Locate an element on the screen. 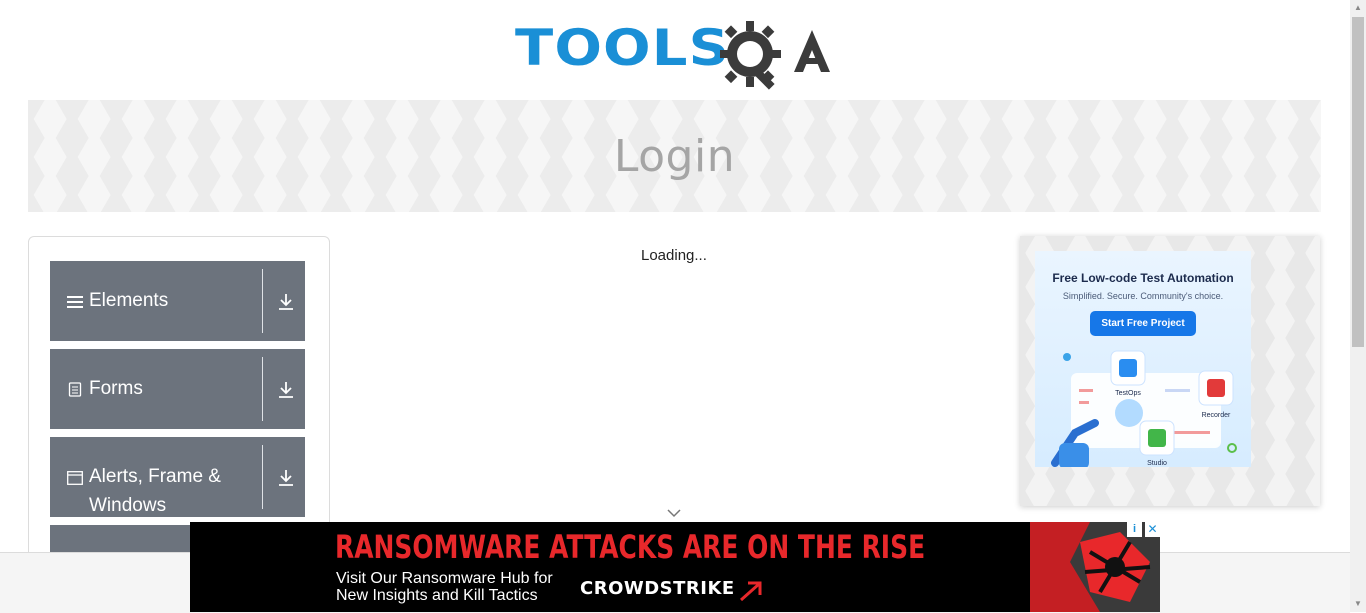 Image resolution: width=1366 pixels, height=613 pixels. sidebar-group-forms: Forms is located at coordinates (177, 389).